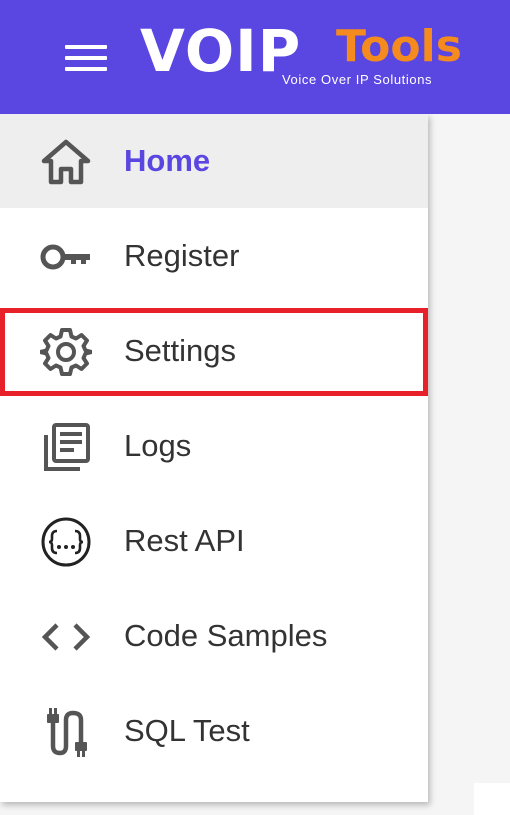 The width and height of the screenshot is (510, 815). I want to click on key-icon, so click(66, 257).